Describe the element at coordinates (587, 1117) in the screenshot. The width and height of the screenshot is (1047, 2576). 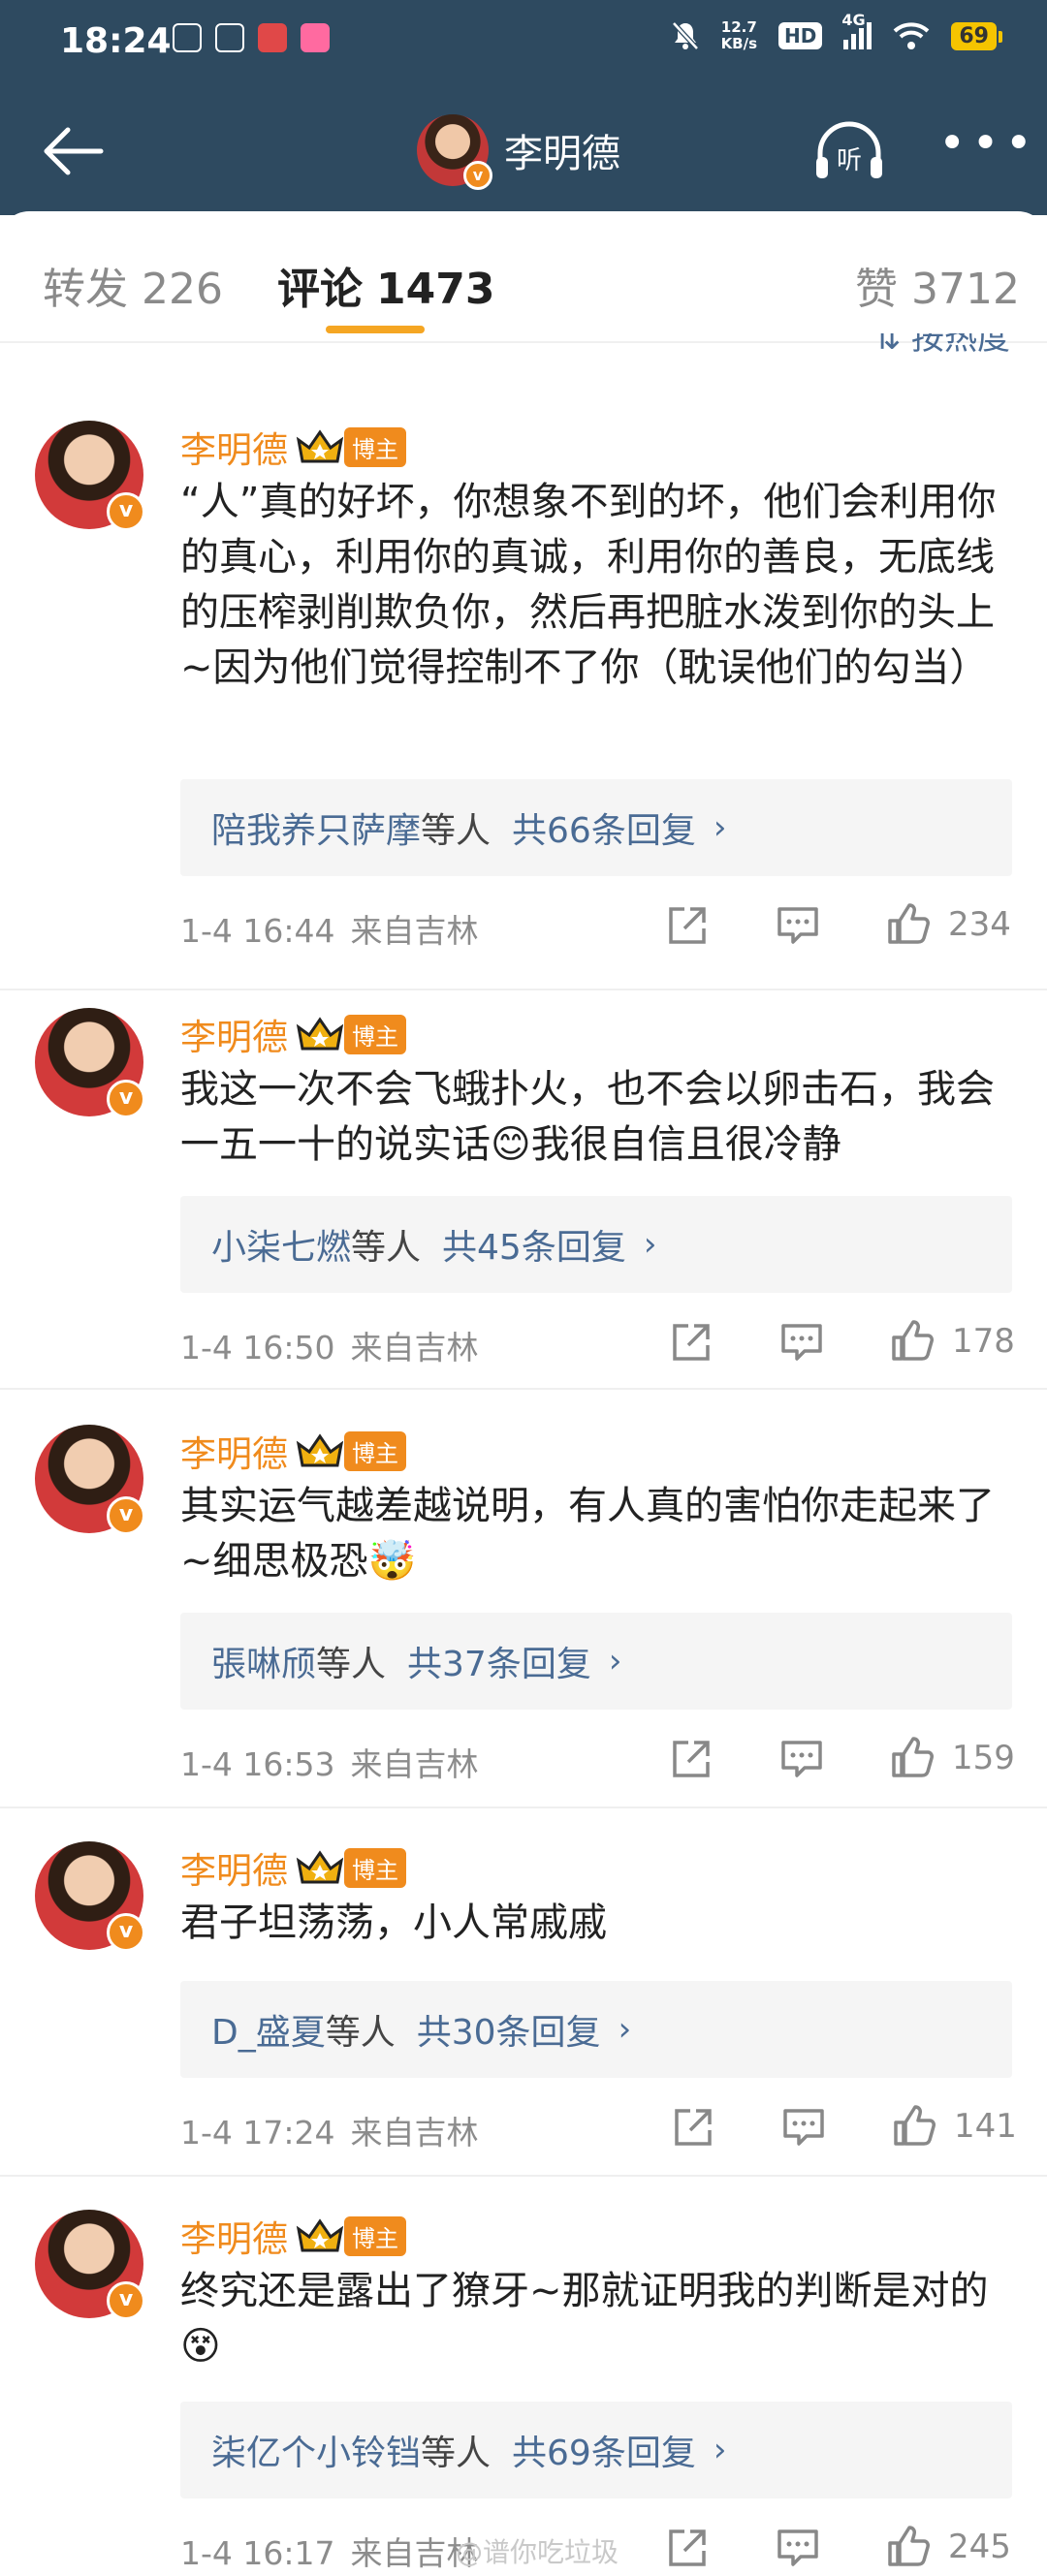
I see `comment-text: 我这一次不会飞蛾扑火，也不会以卵击石，我会一五一十的说实话😊我很自信且很冷静` at that location.